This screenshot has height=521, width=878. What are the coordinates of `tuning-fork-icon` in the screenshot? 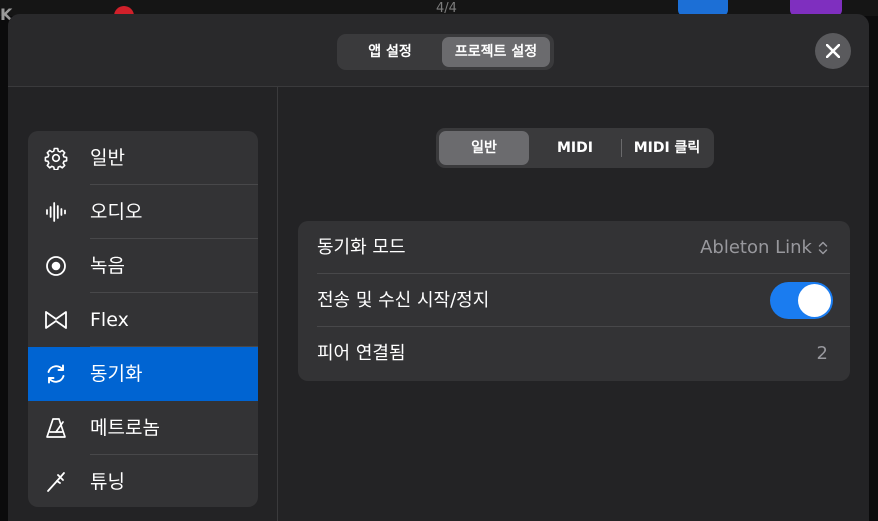 It's located at (56, 482).